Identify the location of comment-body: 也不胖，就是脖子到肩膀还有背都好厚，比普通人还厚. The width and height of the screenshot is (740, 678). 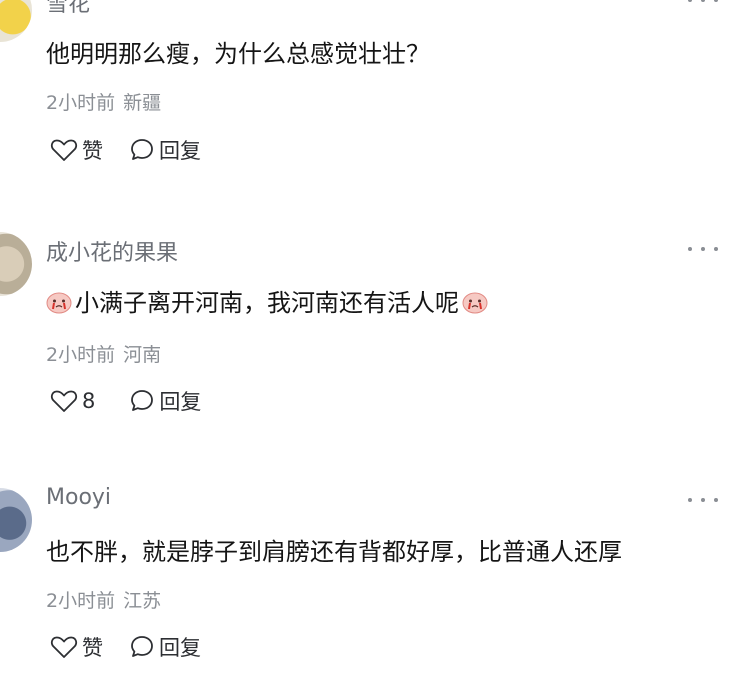
(334, 552).